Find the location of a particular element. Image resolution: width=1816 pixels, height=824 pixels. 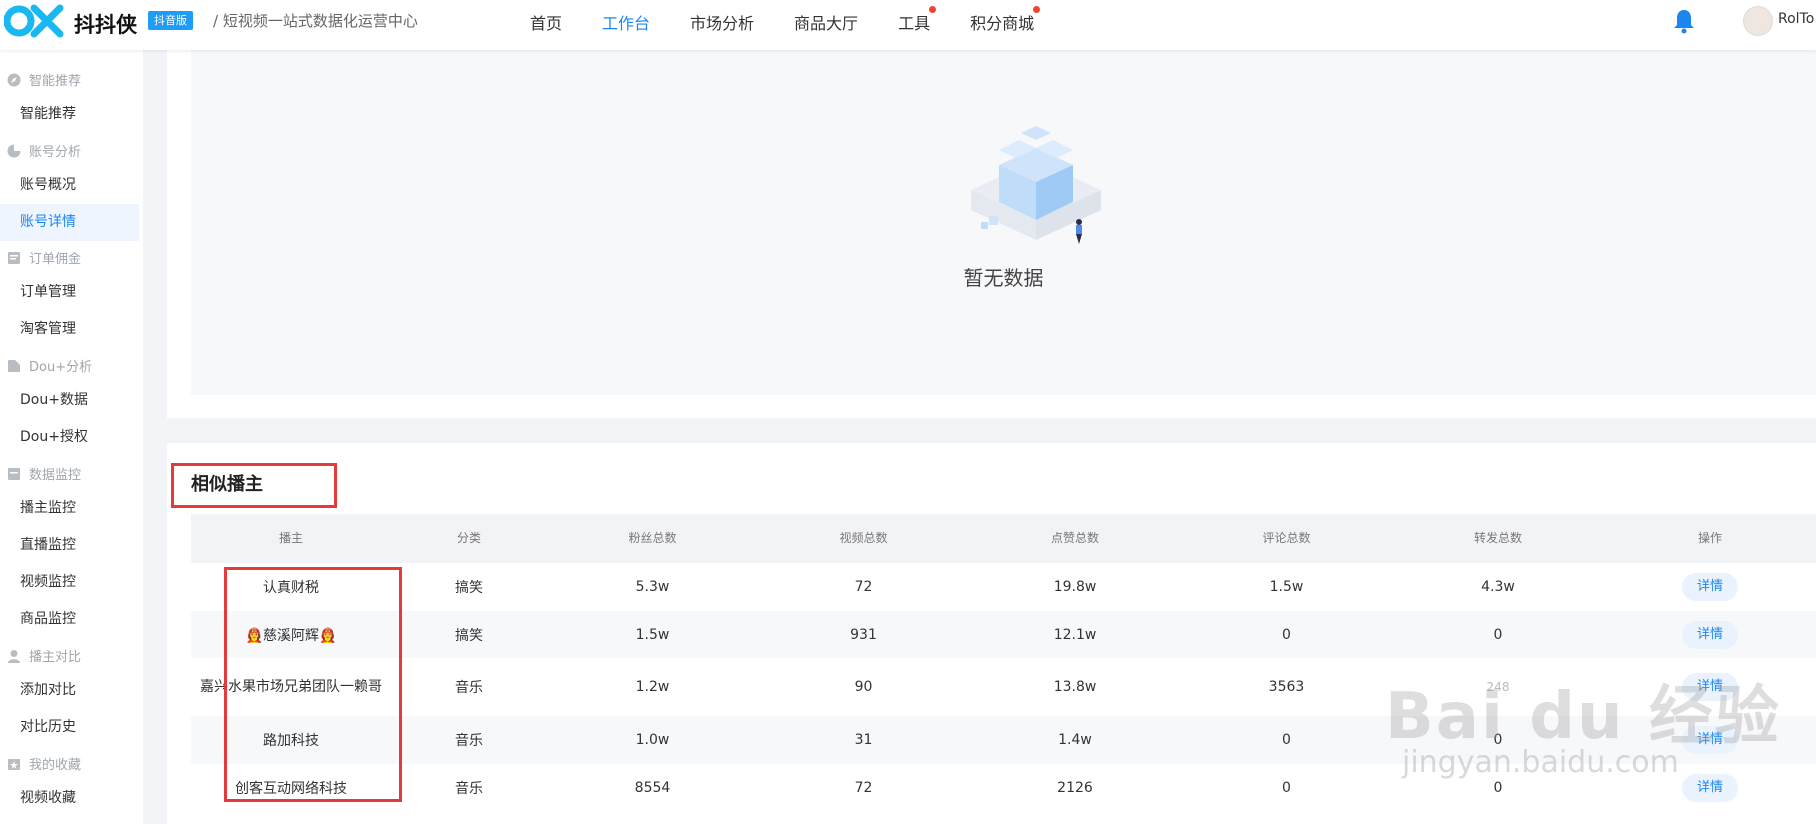

likes-cell: 2126 is located at coordinates (1075, 788).